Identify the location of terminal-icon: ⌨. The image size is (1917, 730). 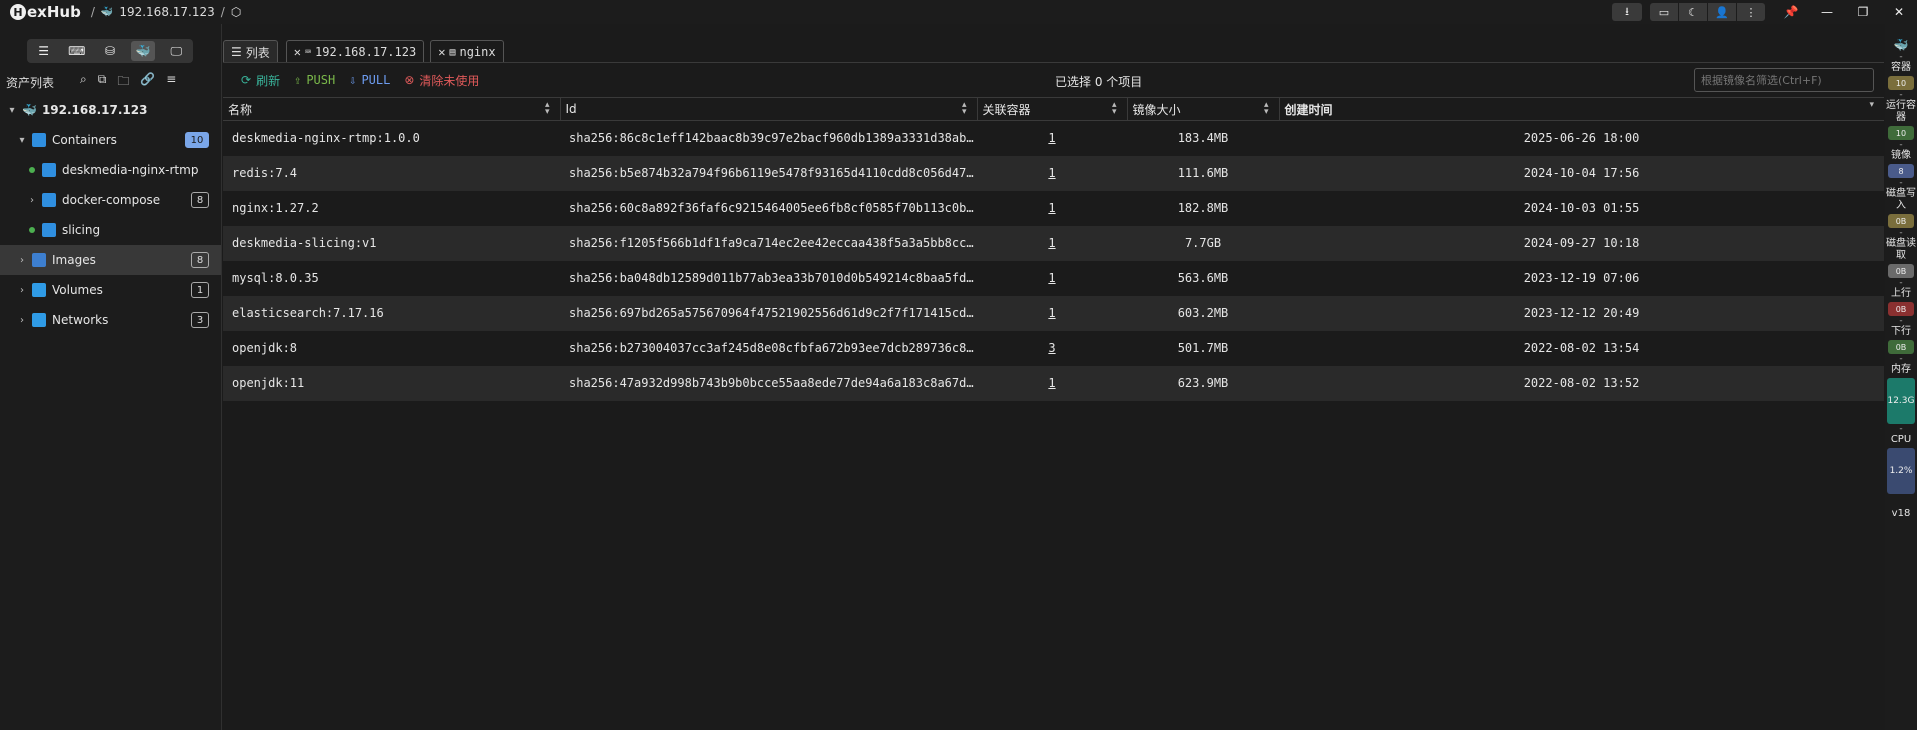
(77, 51).